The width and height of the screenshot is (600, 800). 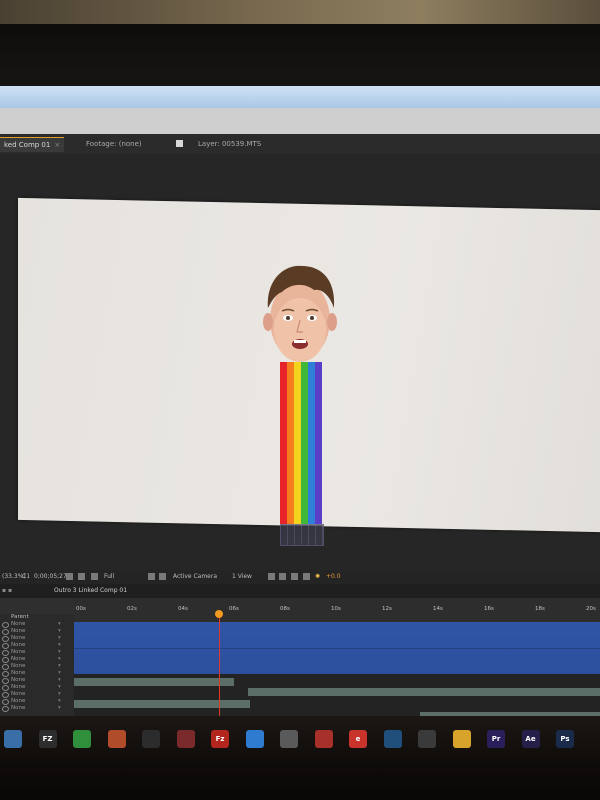 What do you see at coordinates (195, 576) in the screenshot?
I see `camera-view-select: Active Camera` at bounding box center [195, 576].